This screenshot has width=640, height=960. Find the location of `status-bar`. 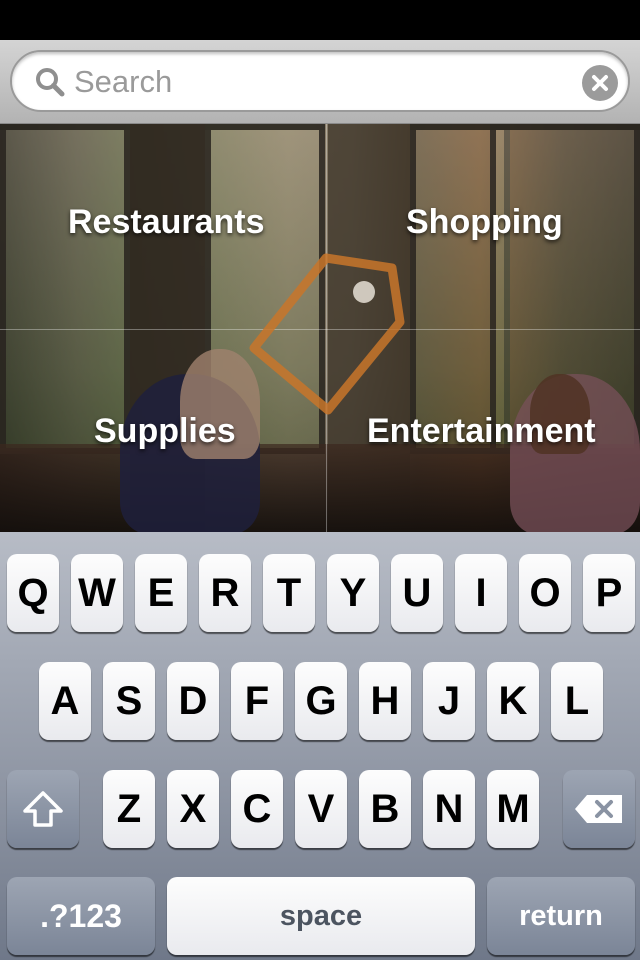

status-bar is located at coordinates (320, 20).